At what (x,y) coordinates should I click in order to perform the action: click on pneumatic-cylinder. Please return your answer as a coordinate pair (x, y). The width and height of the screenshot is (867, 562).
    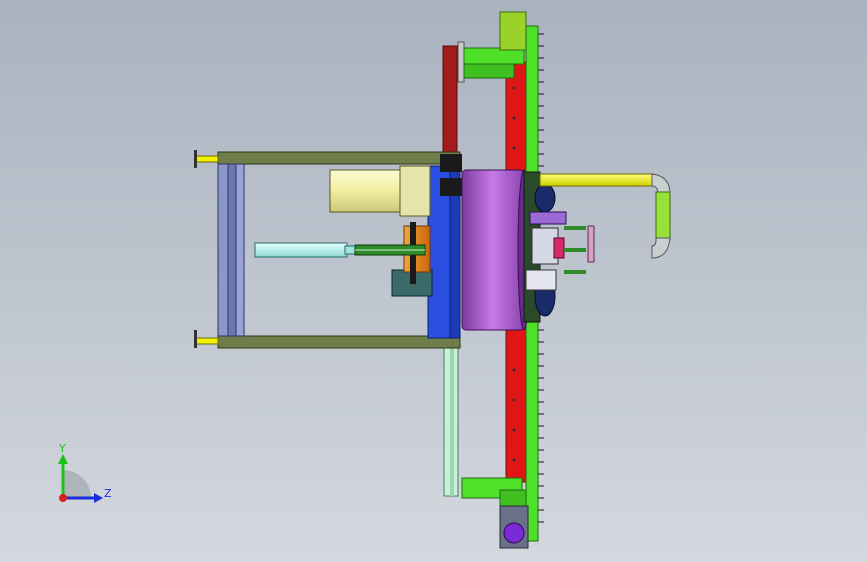
    Looking at the image, I should click on (340, 250).